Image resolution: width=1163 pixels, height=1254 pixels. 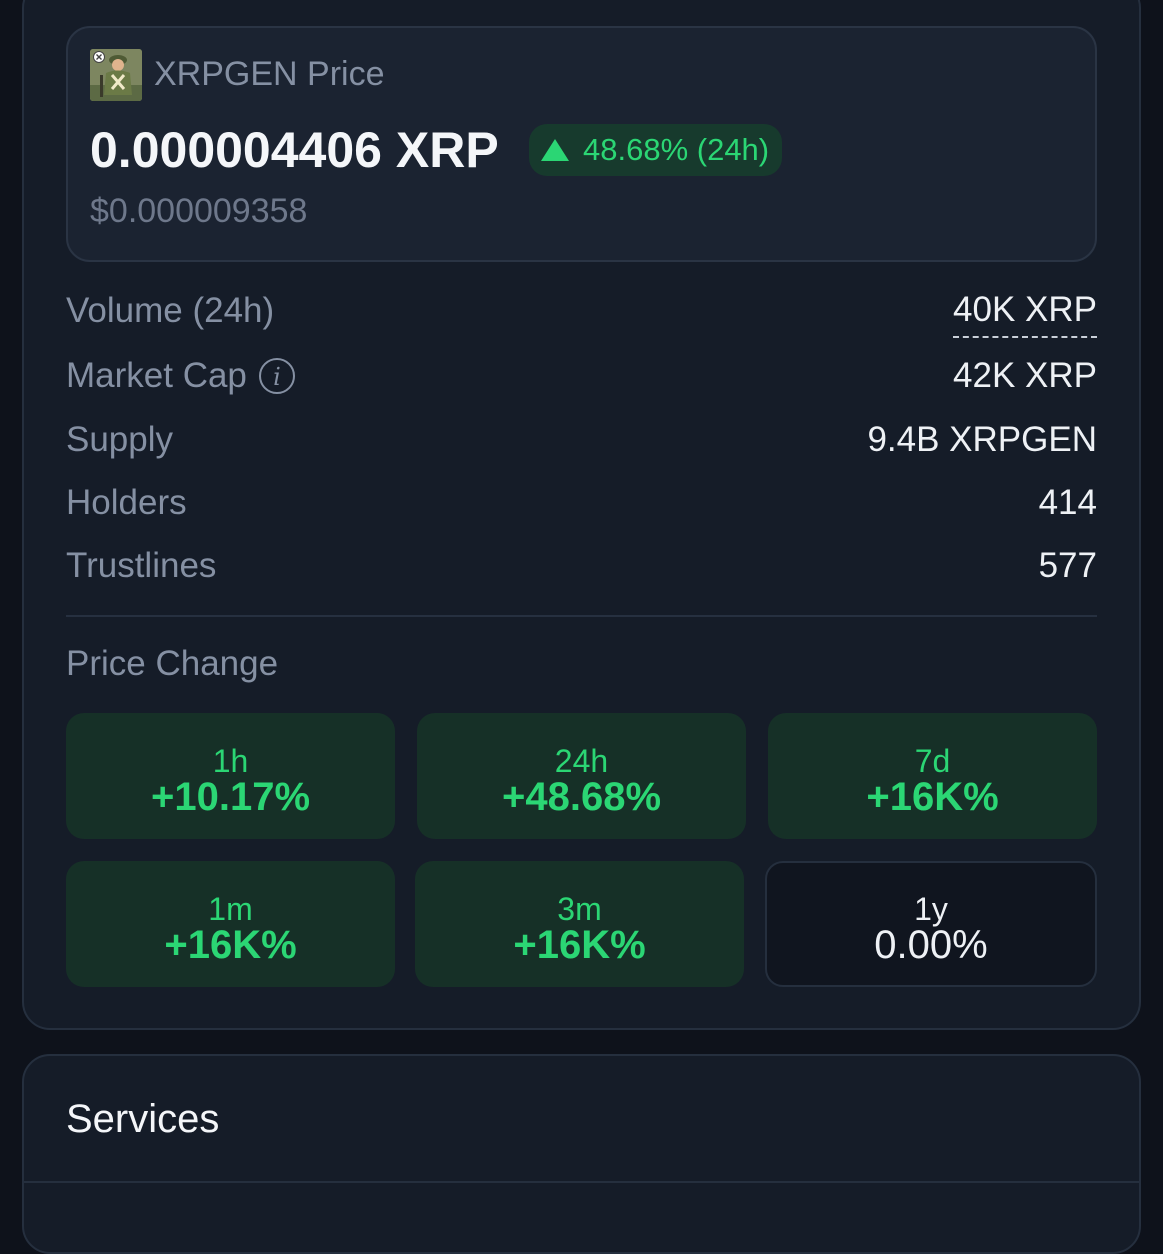 I want to click on change-24h-badge: 48.68% (24h), so click(x=656, y=150).